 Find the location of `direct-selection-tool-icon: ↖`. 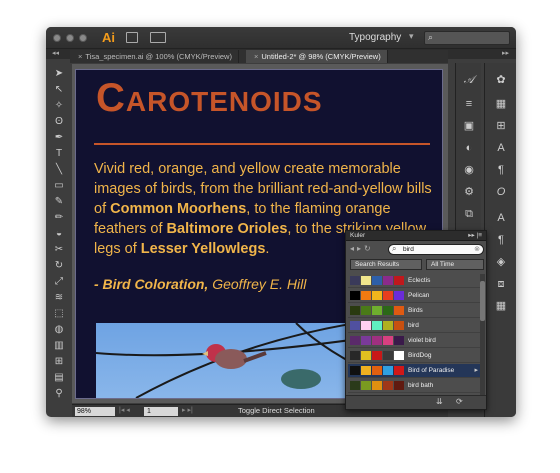

direct-selection-tool-icon: ↖ is located at coordinates (59, 89).